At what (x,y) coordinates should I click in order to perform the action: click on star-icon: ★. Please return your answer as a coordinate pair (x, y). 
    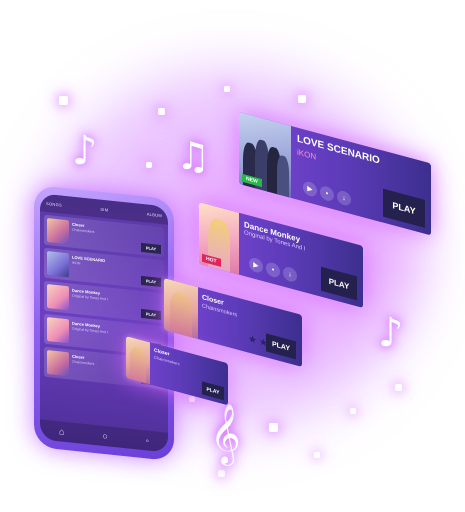
    Looking at the image, I should click on (252, 340).